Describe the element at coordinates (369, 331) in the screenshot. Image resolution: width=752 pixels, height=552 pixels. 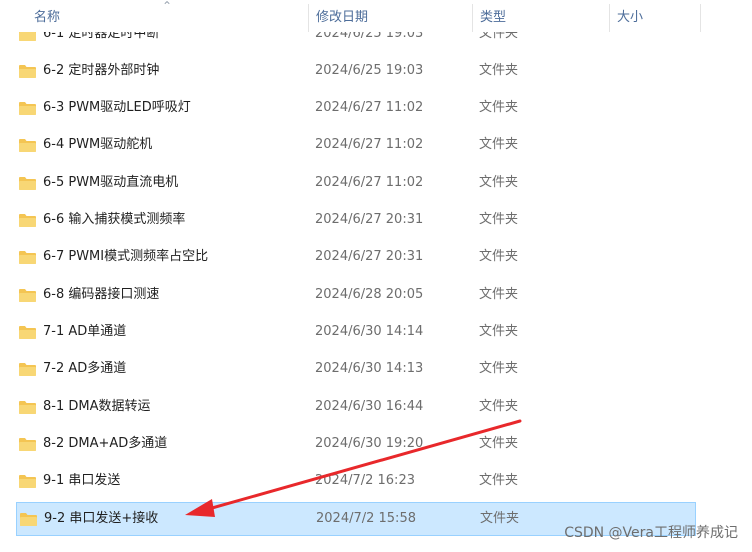
I see `file-date: 2024/6/30 14:14` at that location.